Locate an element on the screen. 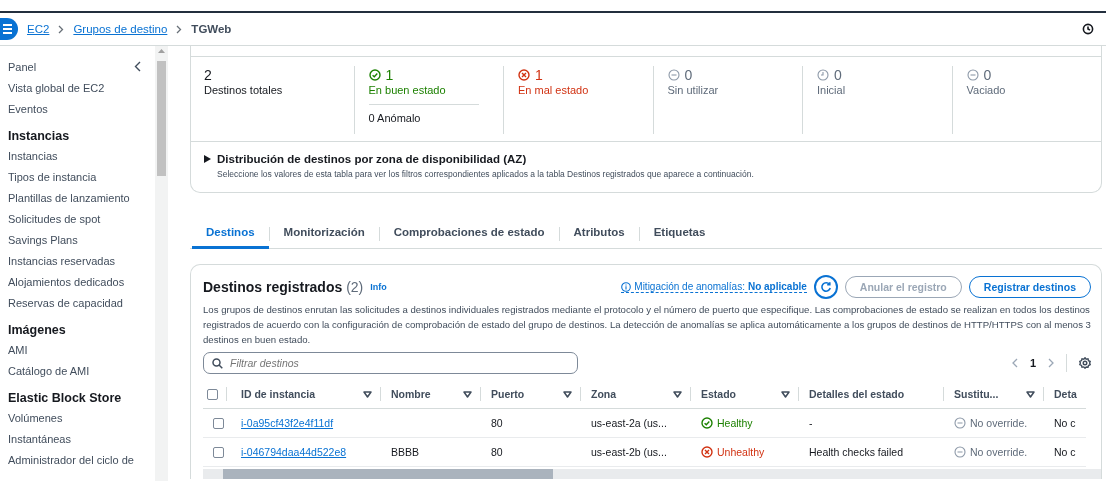 This screenshot has height=481, width=1106. column-header: Puerto is located at coordinates (525, 394).